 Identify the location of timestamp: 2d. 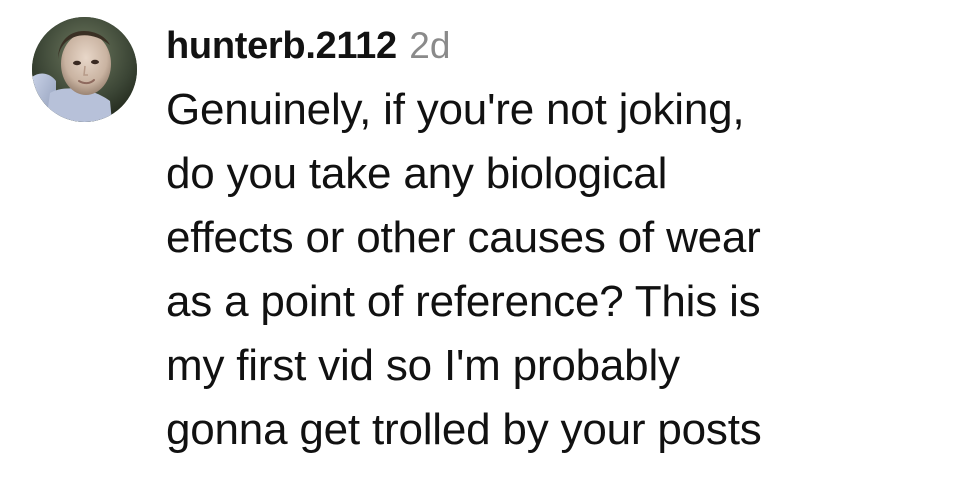
(430, 45).